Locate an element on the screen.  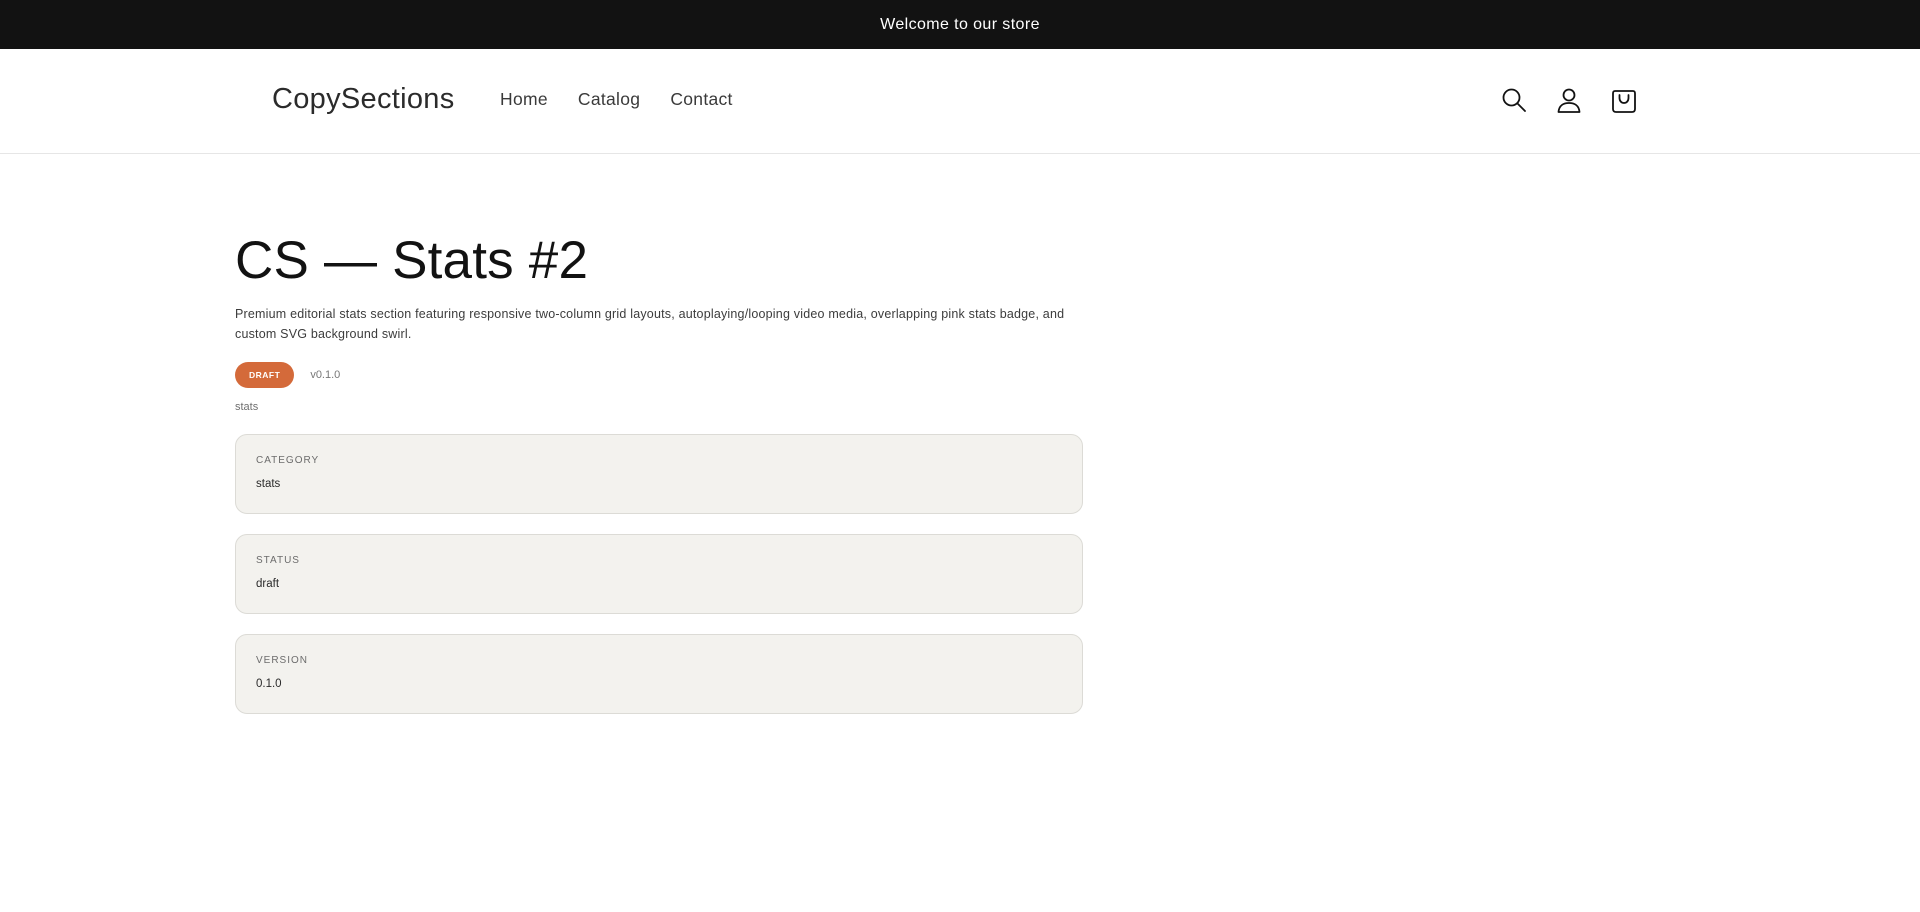
card-label: VERSION is located at coordinates (282, 661).